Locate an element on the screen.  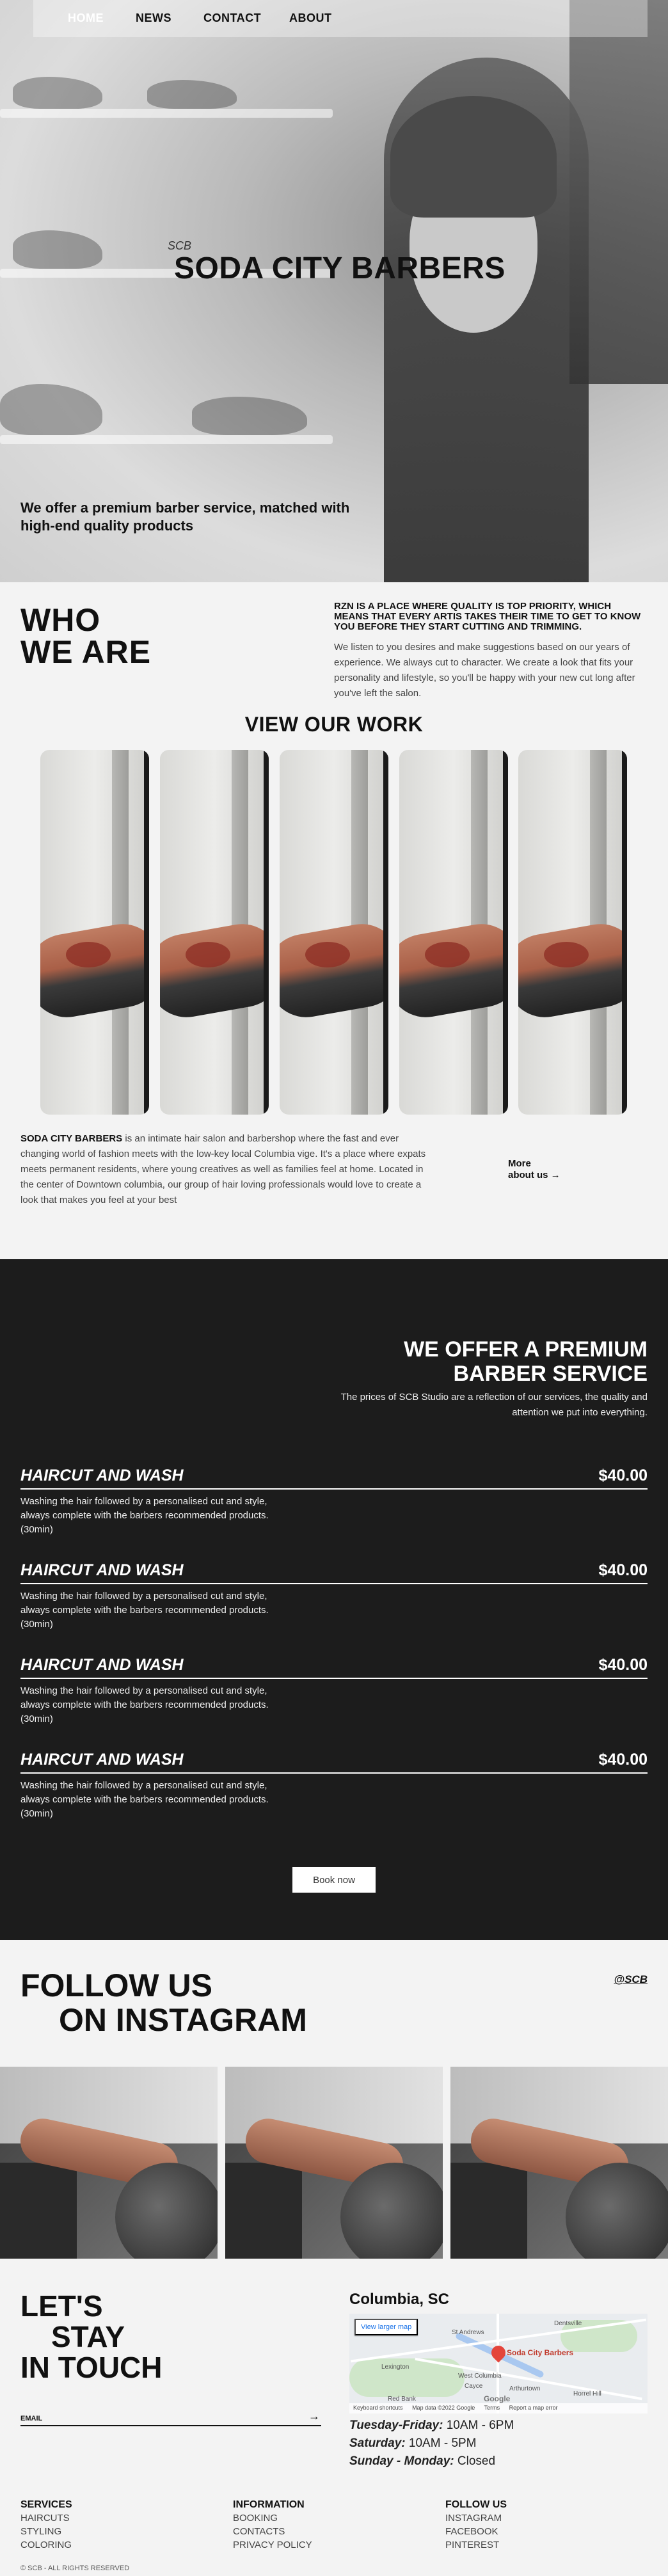
more-about-link: More about us → is located at coordinates (534, 1170).